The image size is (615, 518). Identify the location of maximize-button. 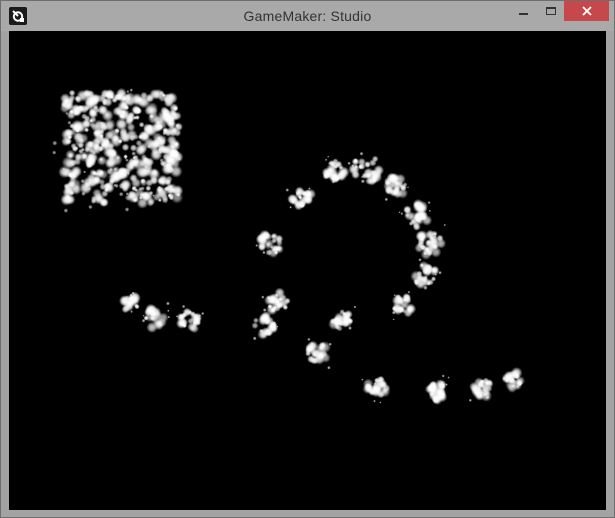
(551, 11).